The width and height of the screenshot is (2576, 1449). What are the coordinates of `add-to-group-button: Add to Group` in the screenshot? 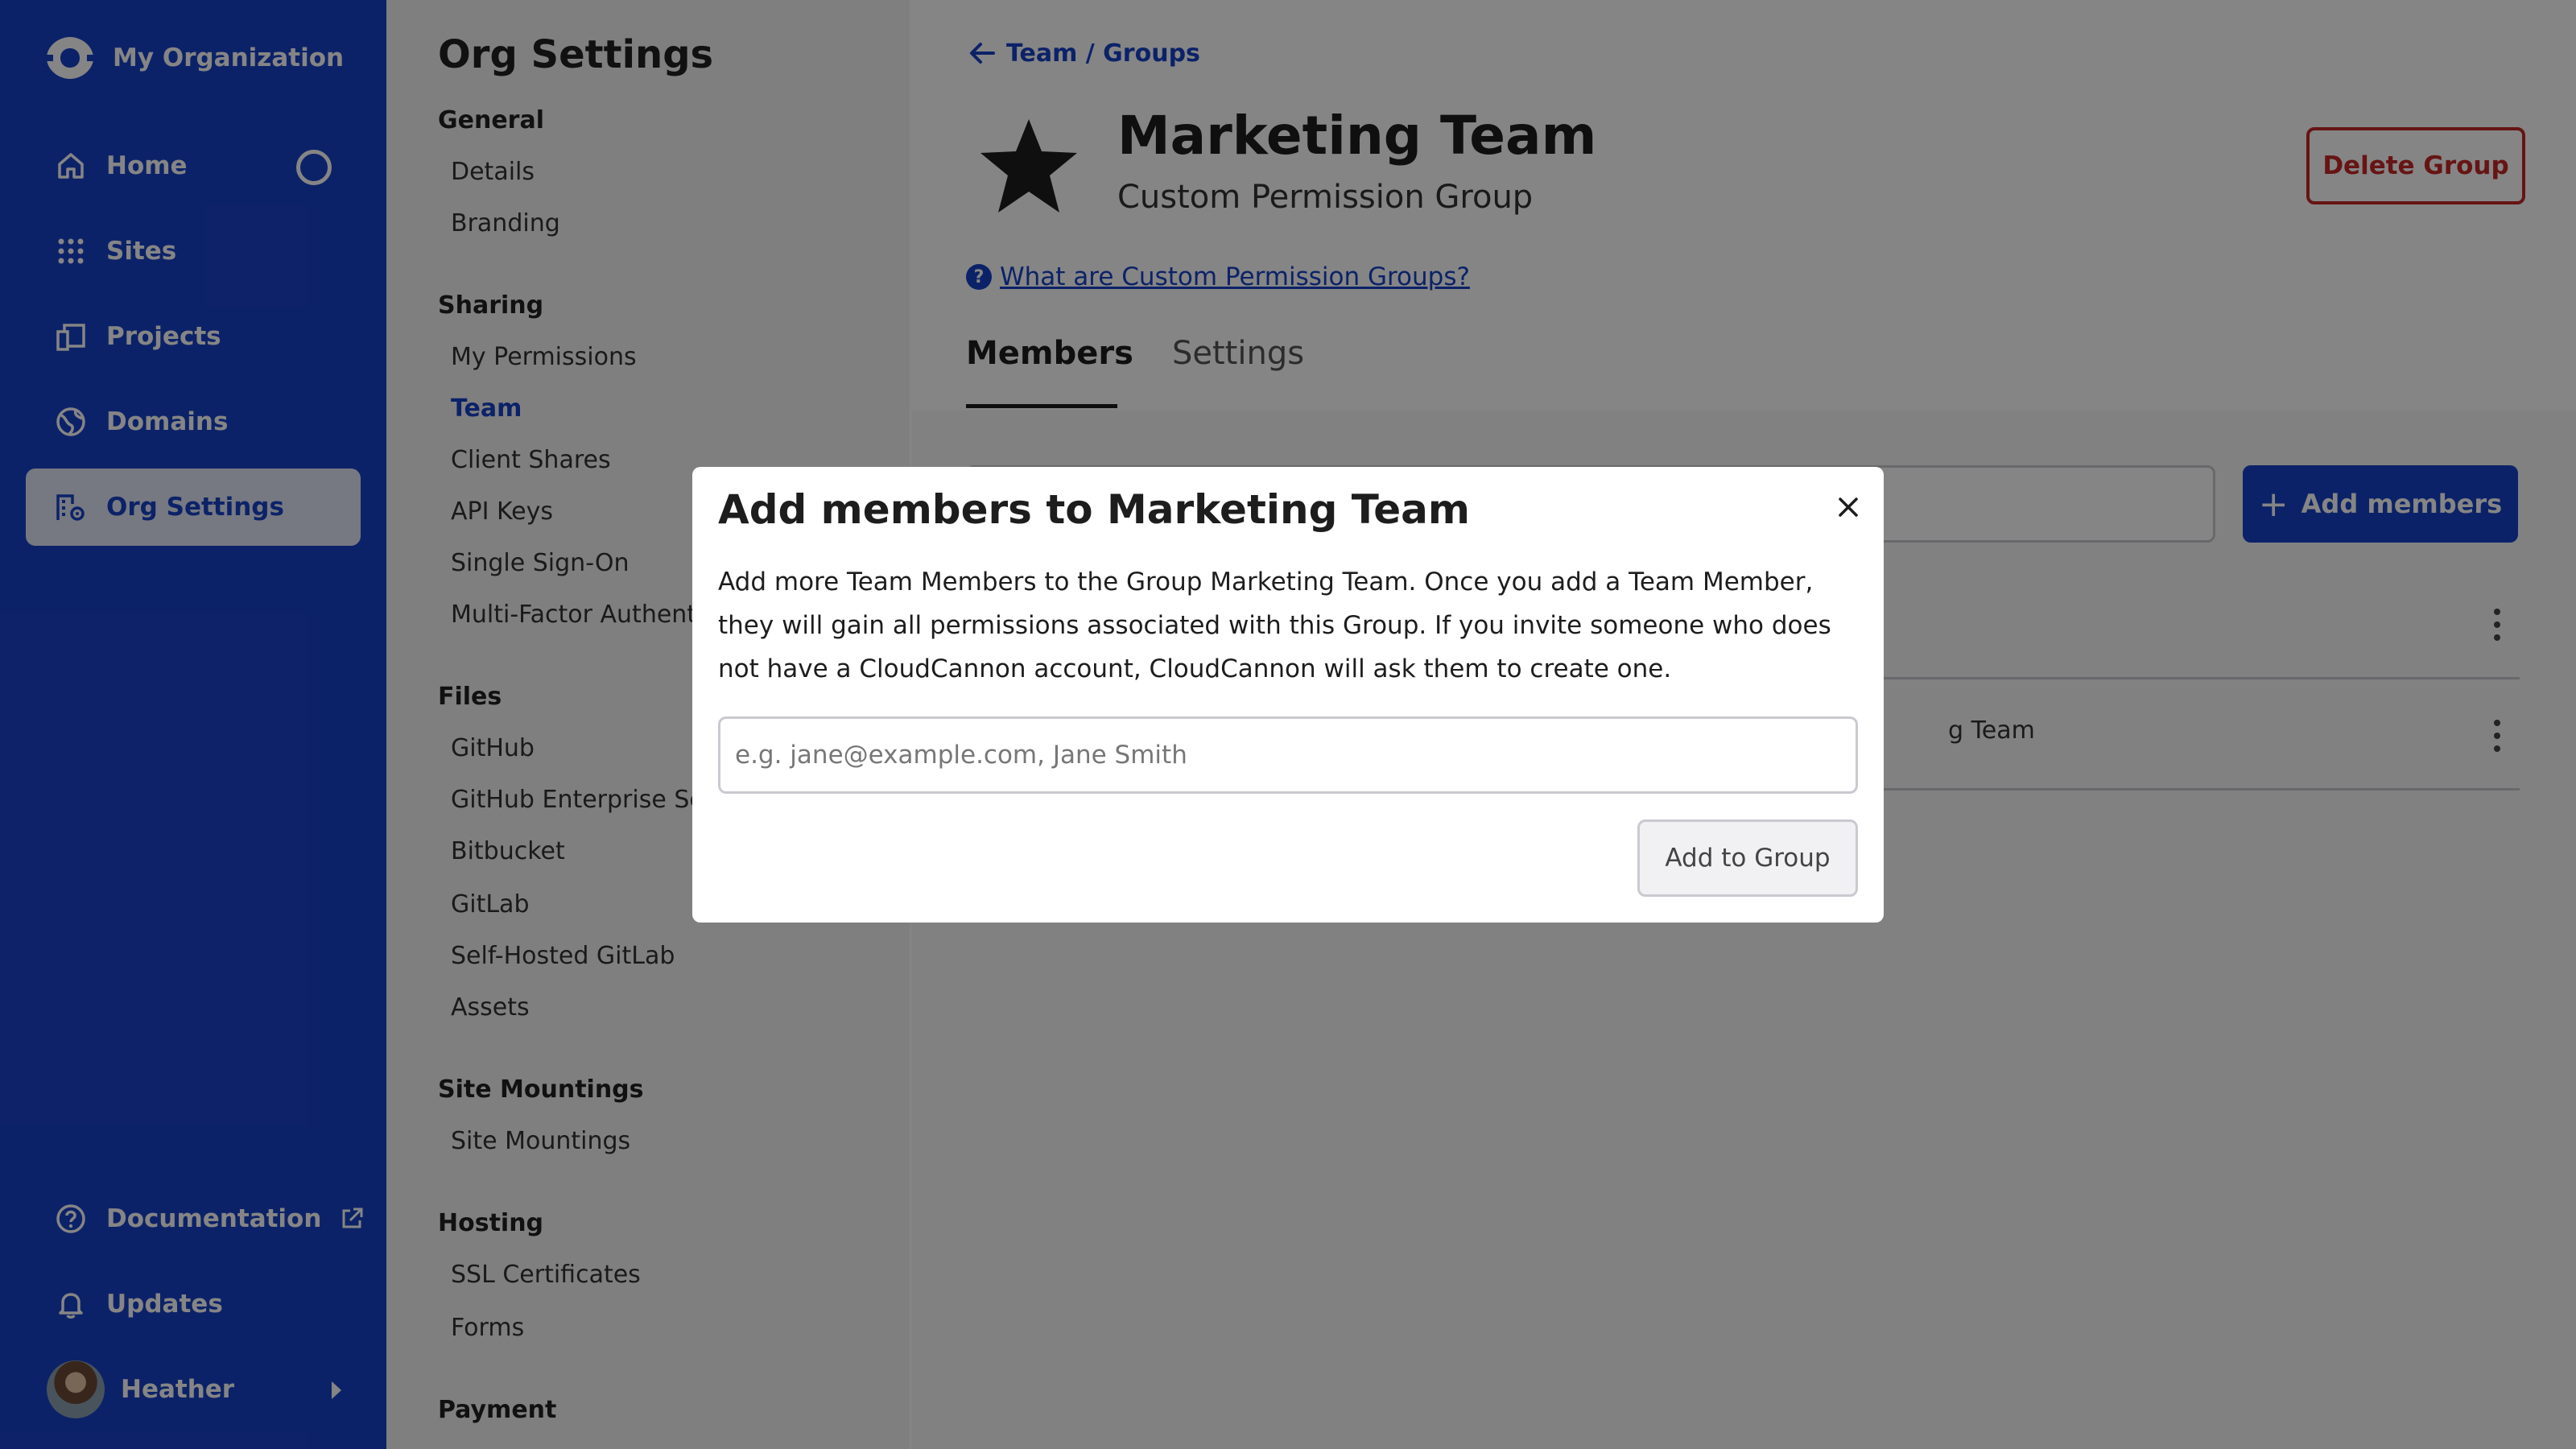 It's located at (1747, 858).